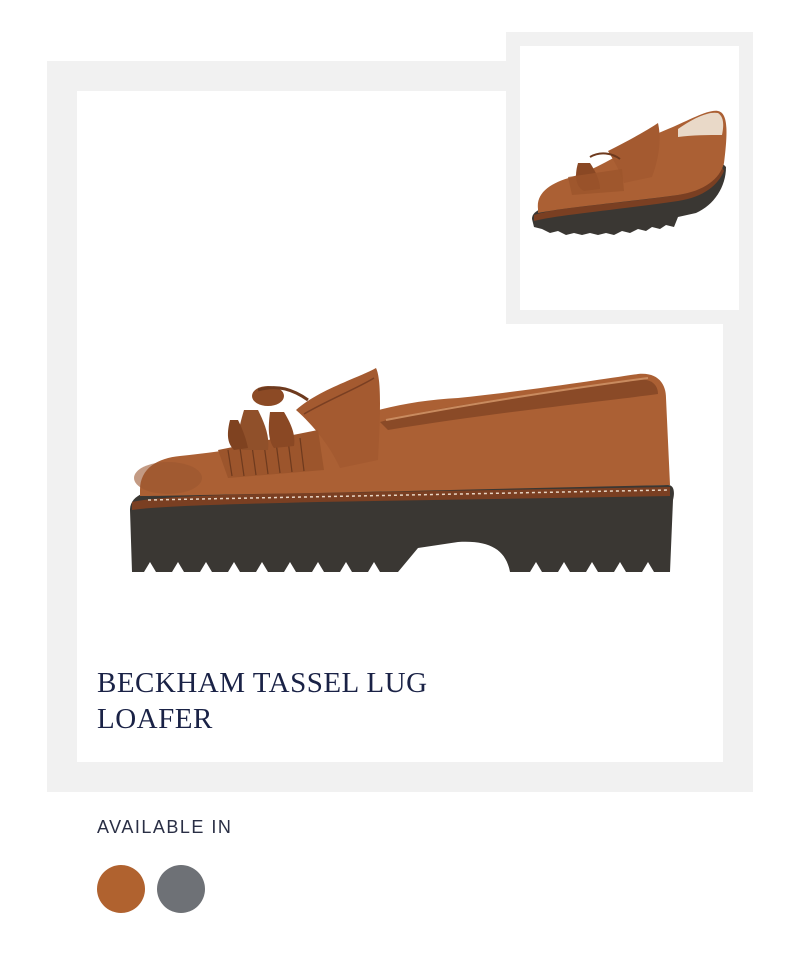 The width and height of the screenshot is (800, 954). I want to click on thumbnail-image, so click(629, 178).